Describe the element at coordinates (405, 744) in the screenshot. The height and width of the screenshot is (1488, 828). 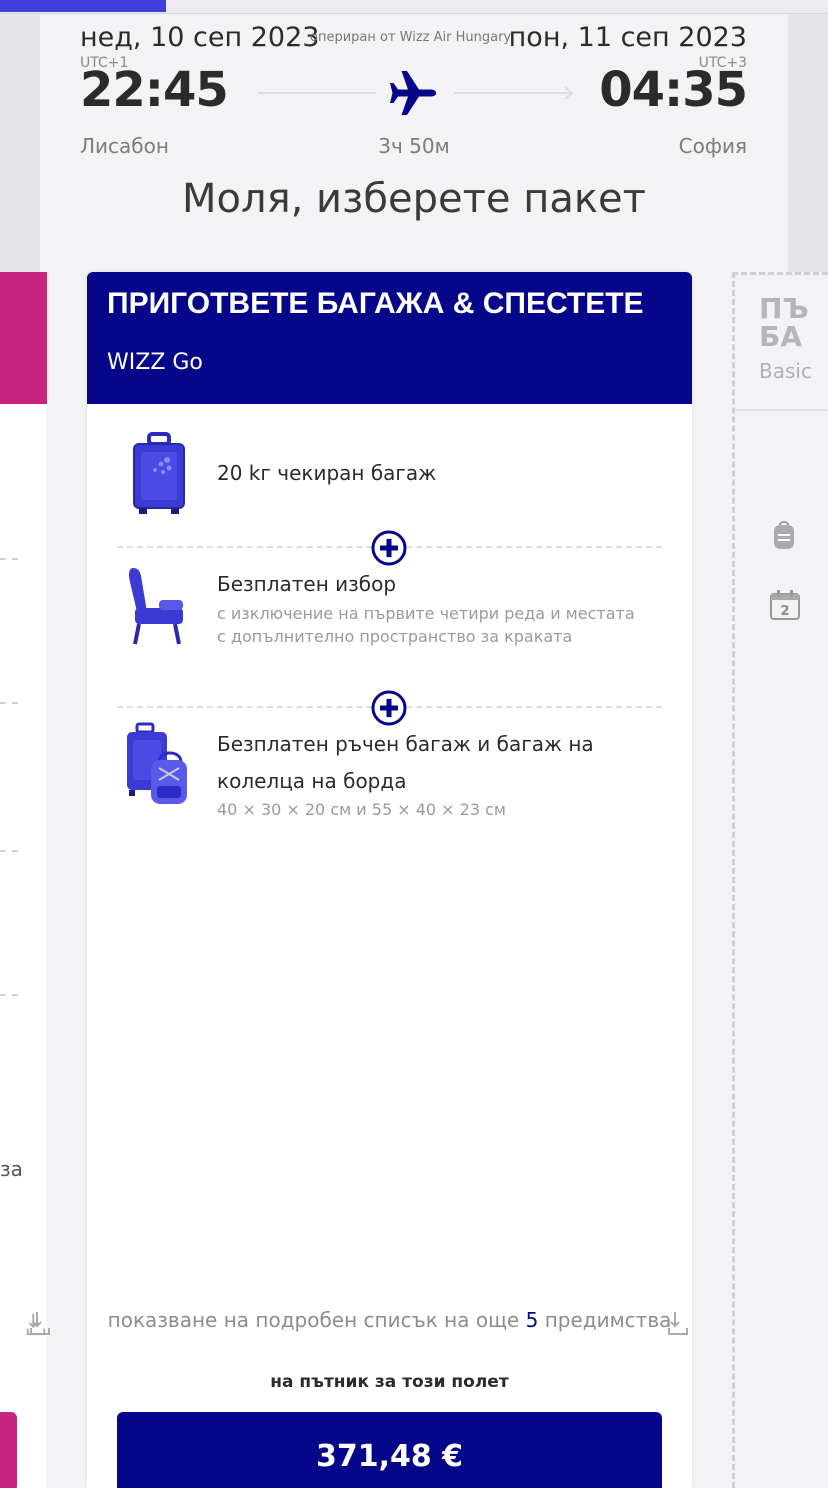
I see `feature-title: Безплатен ръчен багаж и багаж на` at that location.